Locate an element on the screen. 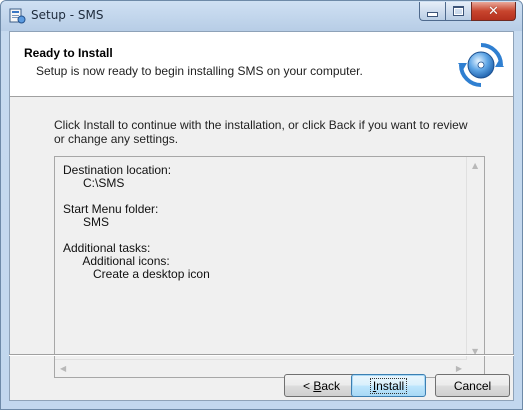 This screenshot has width=523, height=410. minimize-button is located at coordinates (432, 11).